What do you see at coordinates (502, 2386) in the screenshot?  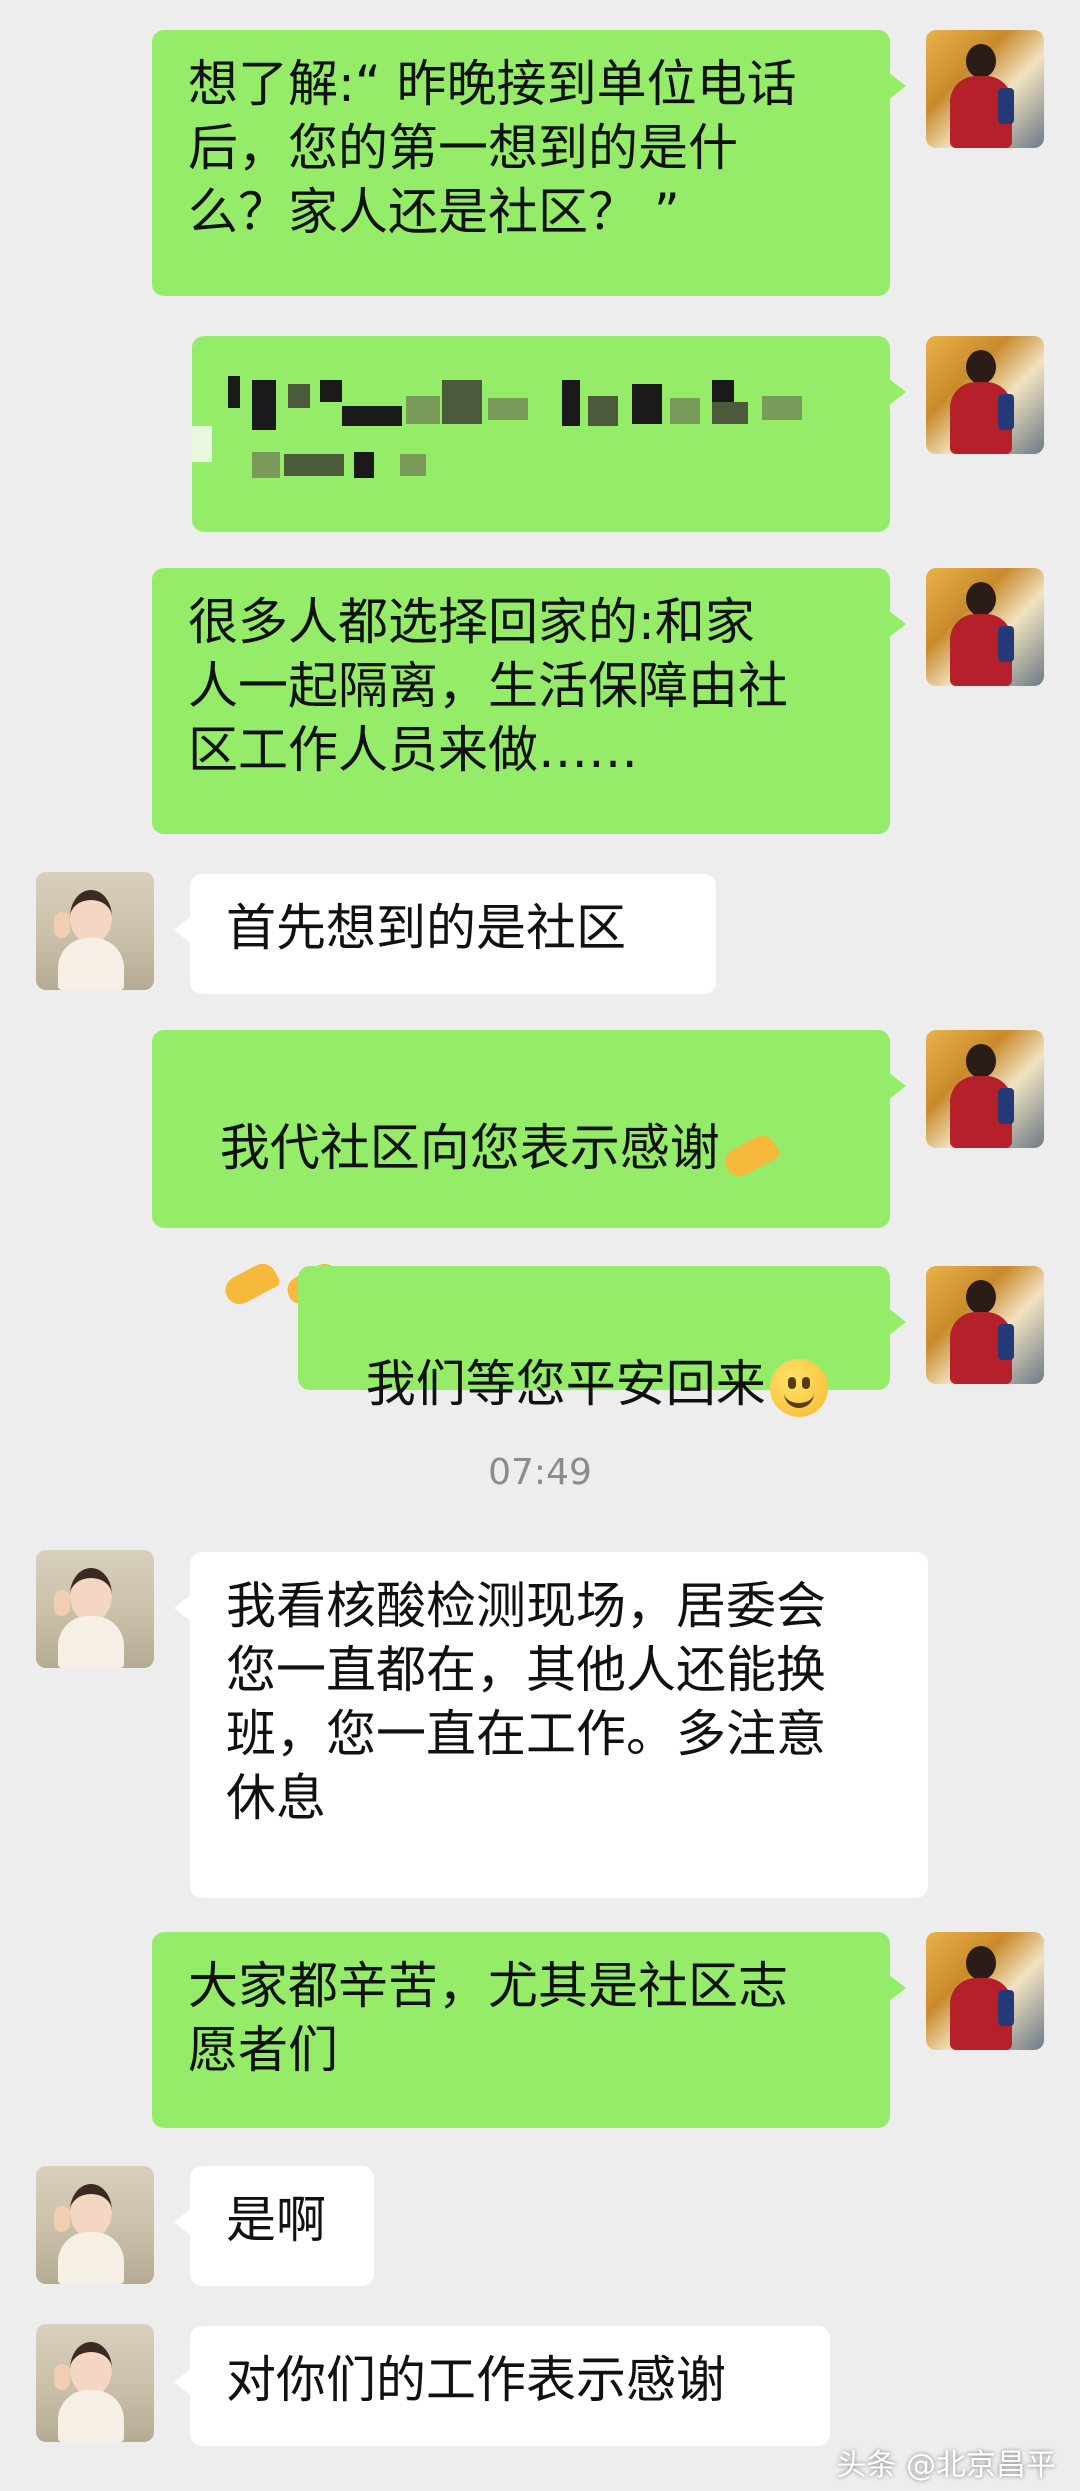 I see `message-bubble-10: 对你们的工作表示感谢` at bounding box center [502, 2386].